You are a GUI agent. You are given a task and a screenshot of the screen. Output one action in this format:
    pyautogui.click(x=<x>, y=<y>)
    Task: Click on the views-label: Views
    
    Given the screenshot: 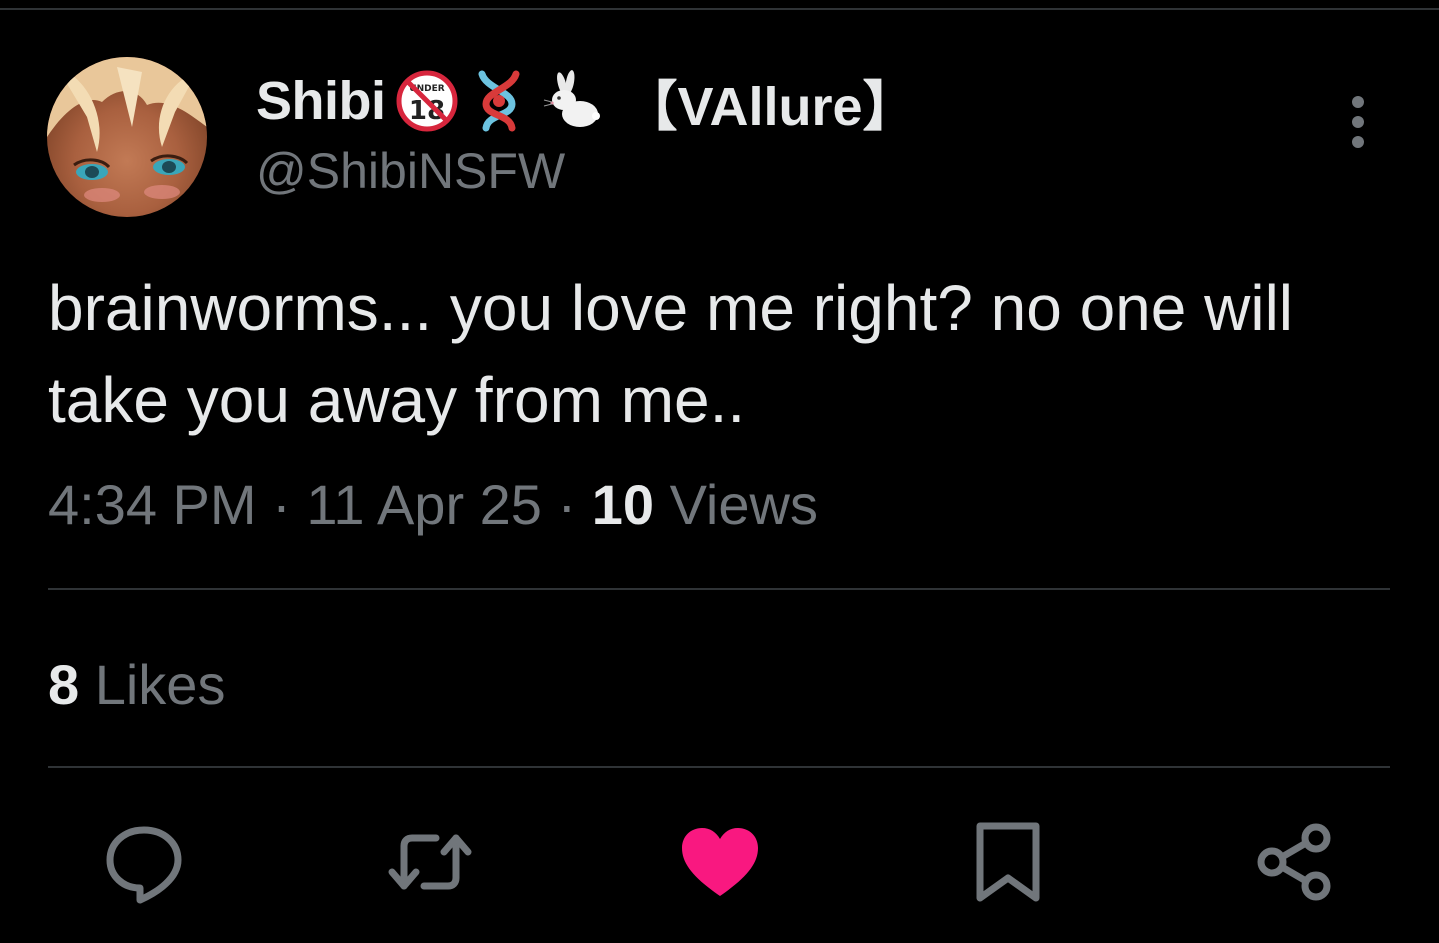 What is the action you would take?
    pyautogui.click(x=743, y=504)
    